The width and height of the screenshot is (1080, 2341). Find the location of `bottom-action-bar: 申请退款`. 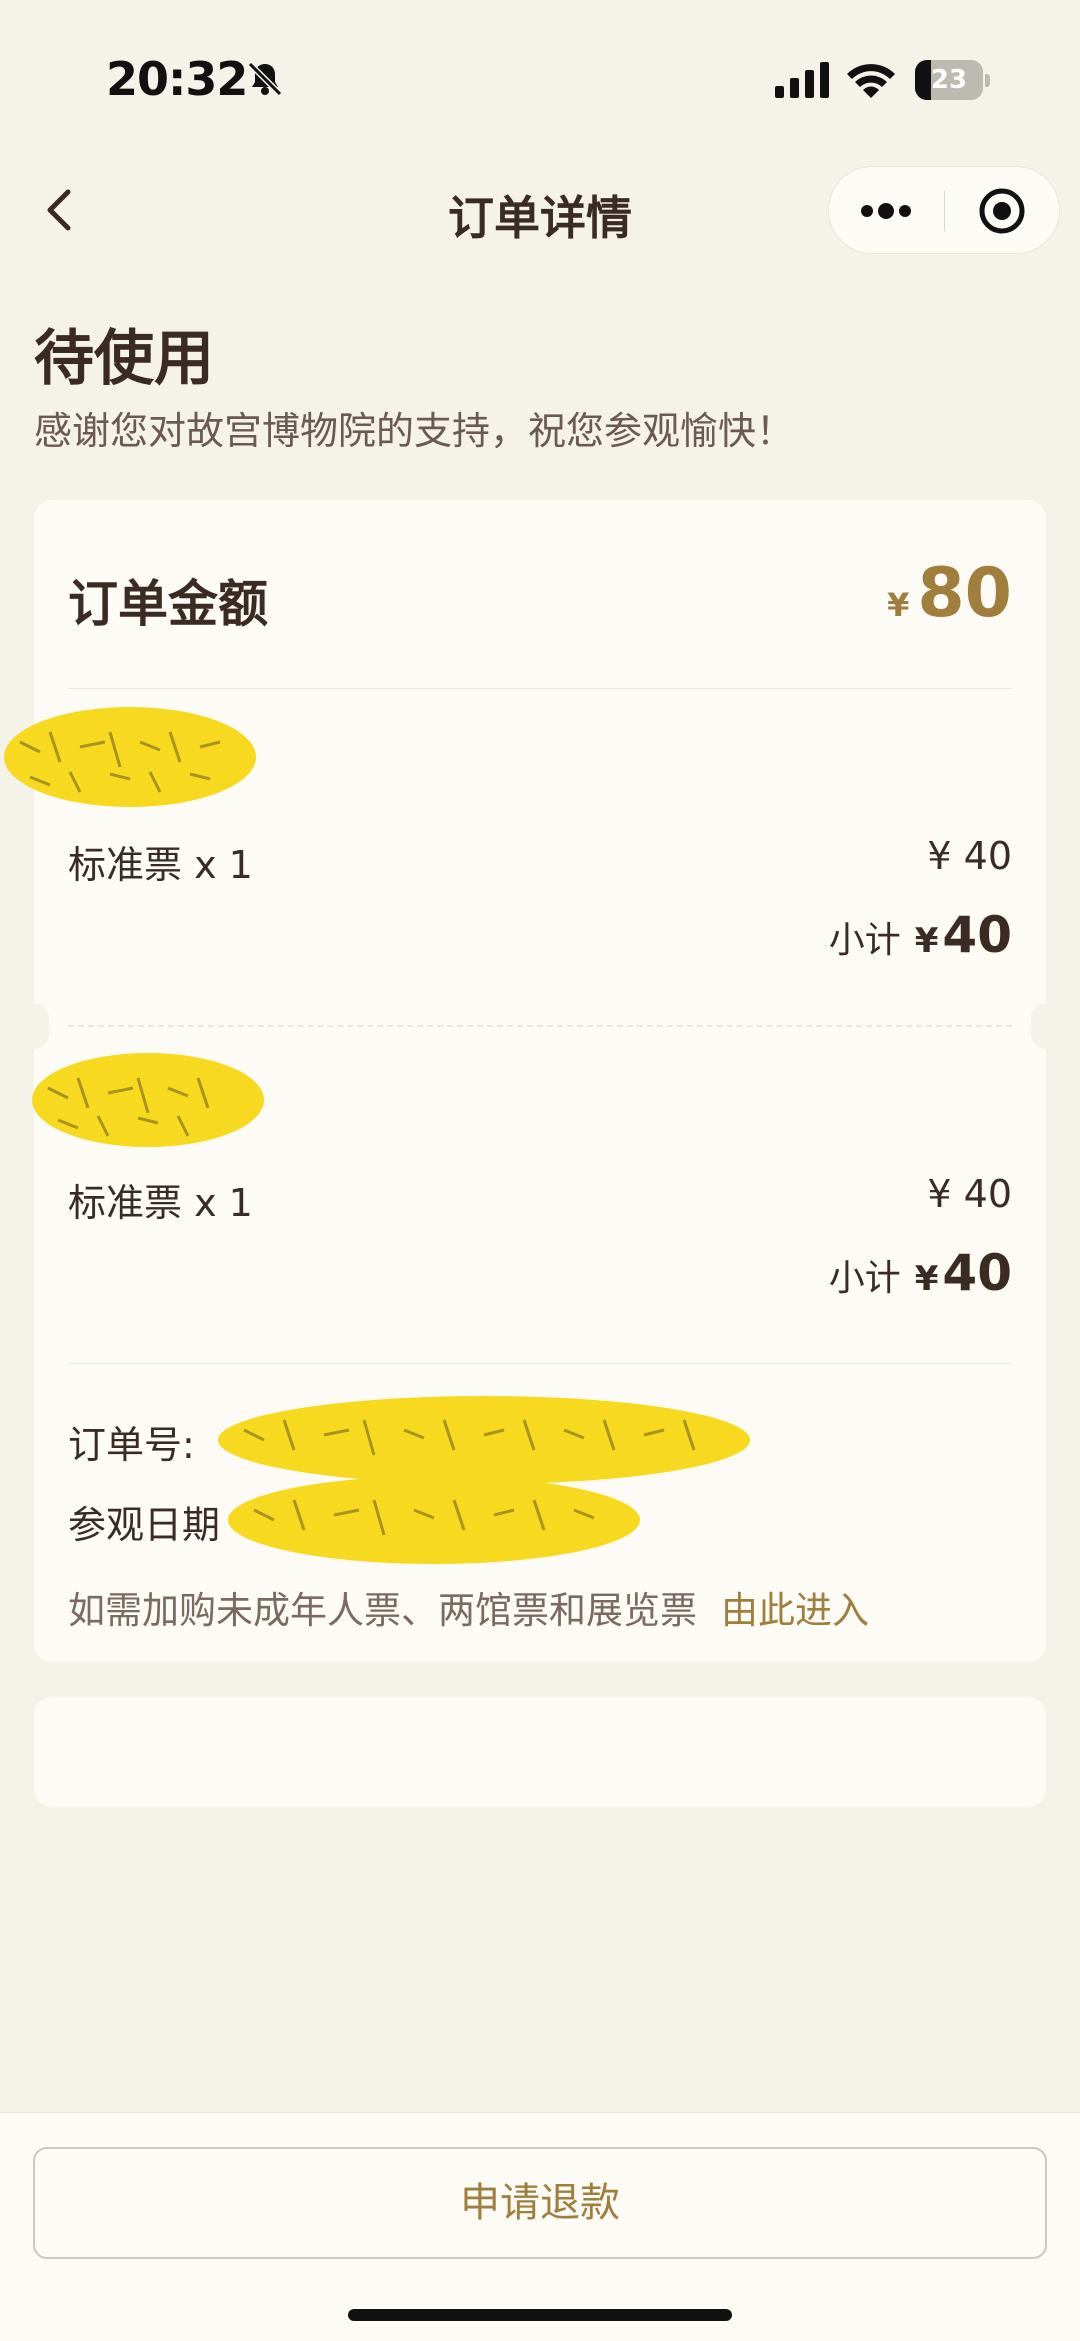

bottom-action-bar: 申请退款 is located at coordinates (540, 2226).